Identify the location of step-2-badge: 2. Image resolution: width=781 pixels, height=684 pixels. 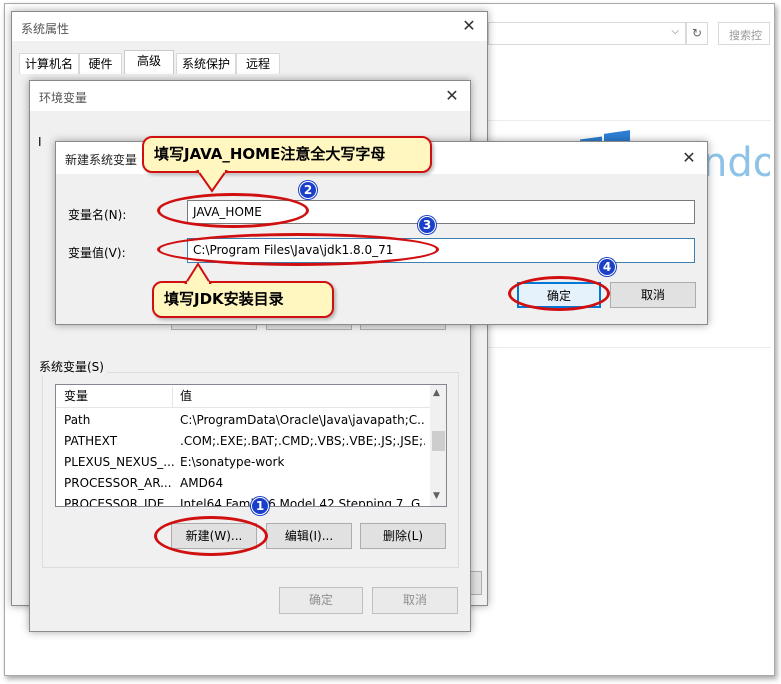
(308, 190).